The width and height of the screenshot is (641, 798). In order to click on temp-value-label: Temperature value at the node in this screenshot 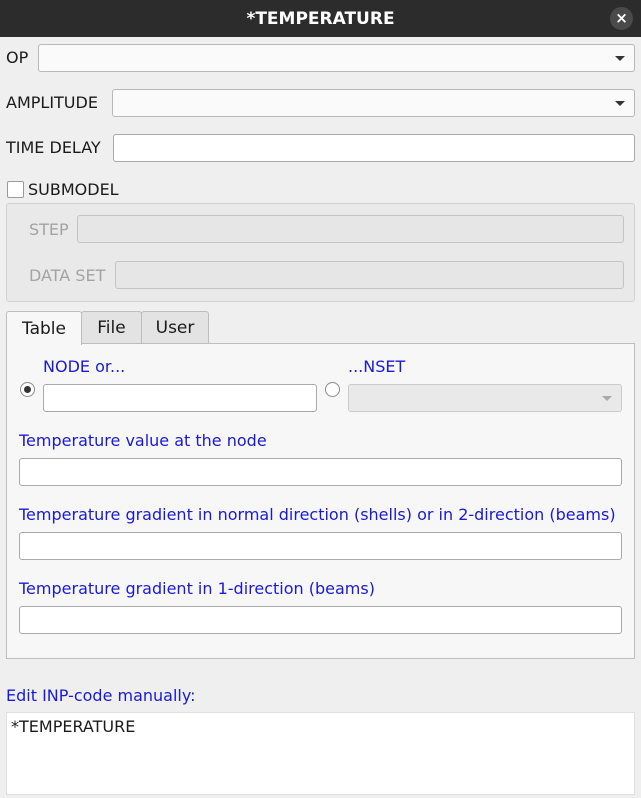, I will do `click(143, 440)`.